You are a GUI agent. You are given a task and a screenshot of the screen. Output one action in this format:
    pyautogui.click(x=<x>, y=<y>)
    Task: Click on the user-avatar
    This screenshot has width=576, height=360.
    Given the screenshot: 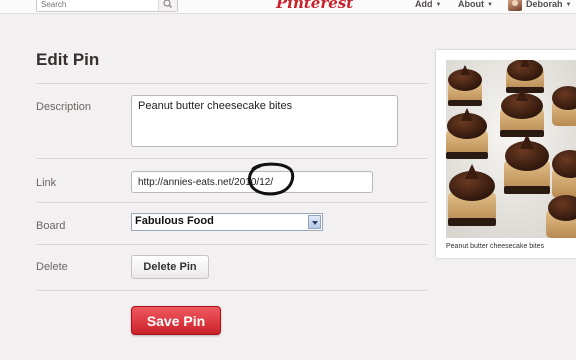 What is the action you would take?
    pyautogui.click(x=515, y=5)
    